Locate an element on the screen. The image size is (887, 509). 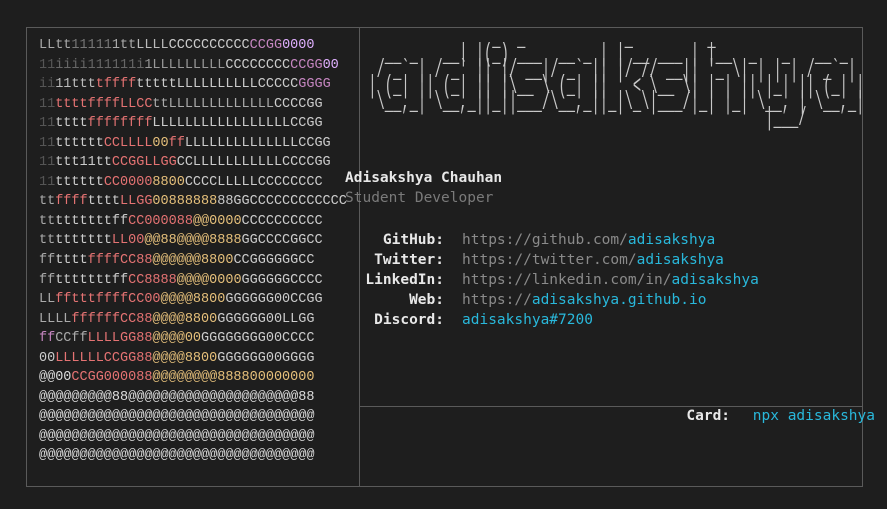
ascii-art-row: ii11ttttfffftttttLLLLLLLLLLCCCCCGGGG is located at coordinates (185, 85).